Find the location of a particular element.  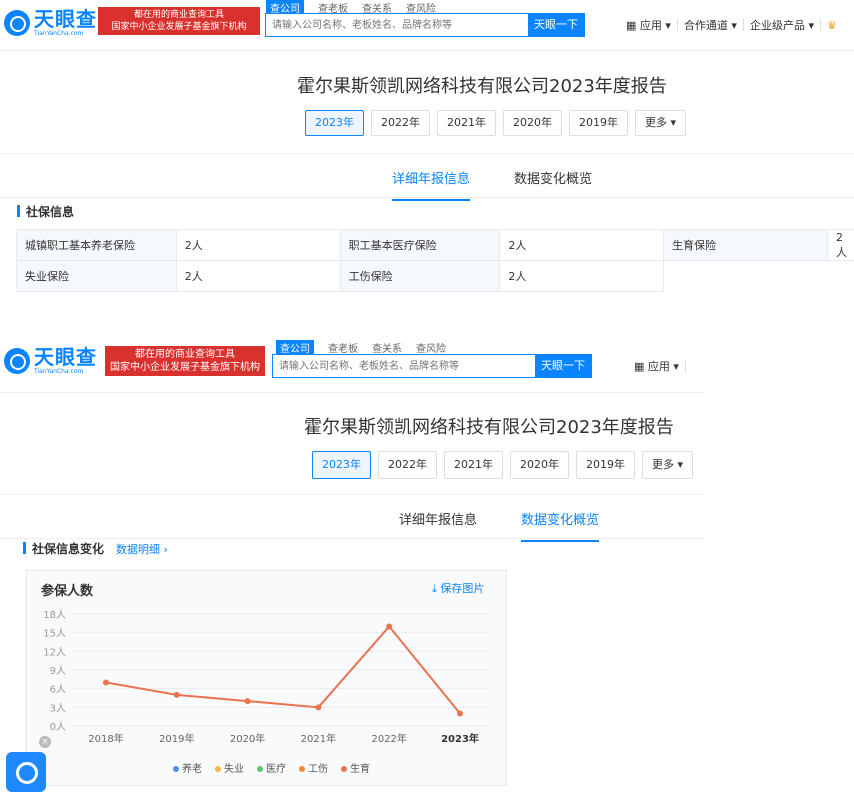

top-nav: ▦ 应用 ▾ 合作通道 ▾ 企业级产品 ▾ ♛ is located at coordinates (731, 25).